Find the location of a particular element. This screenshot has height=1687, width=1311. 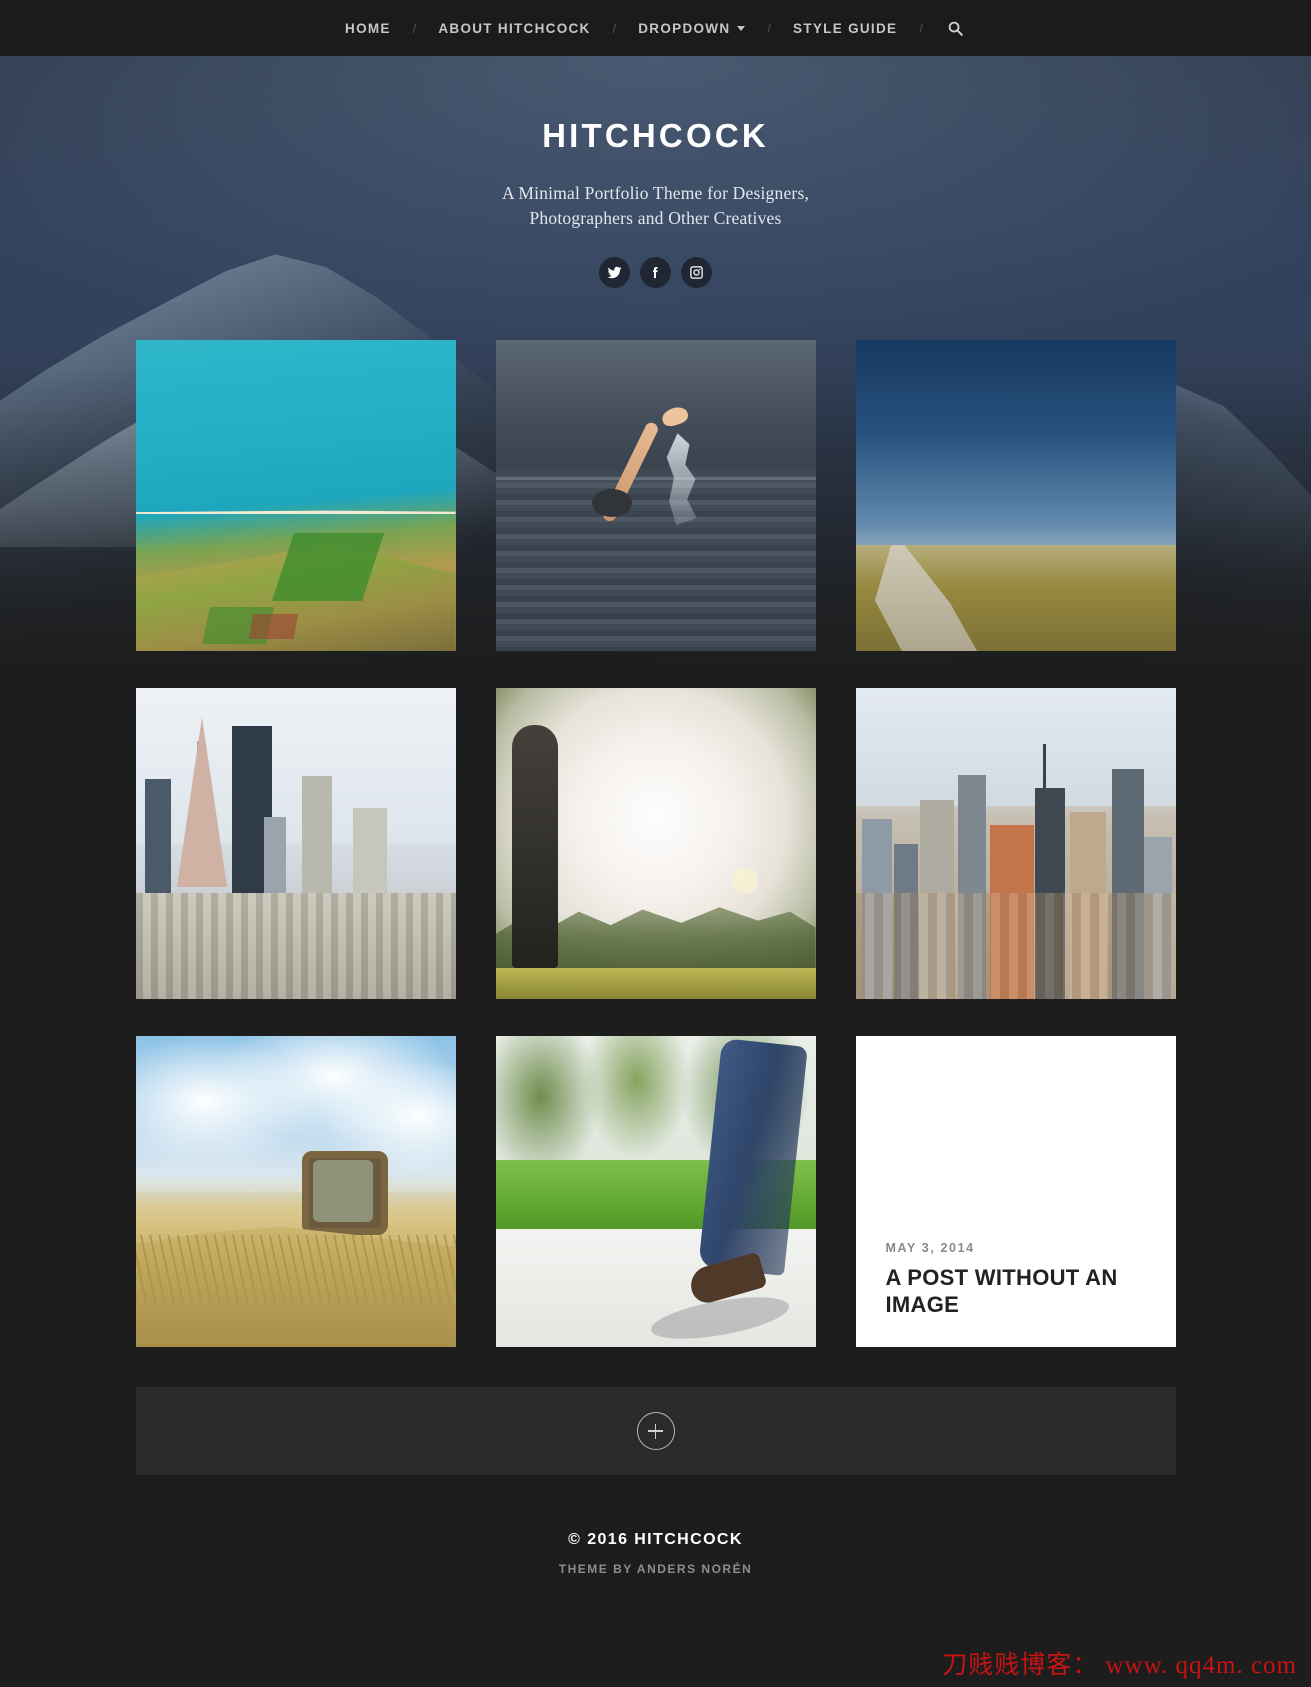

footer-copyright: © 2016 HITCHCOCK is located at coordinates (655, 1539).